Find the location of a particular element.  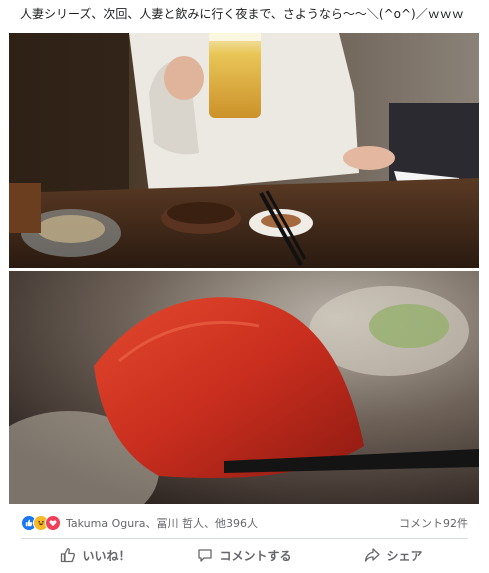

share-button: シェア is located at coordinates (393, 555).